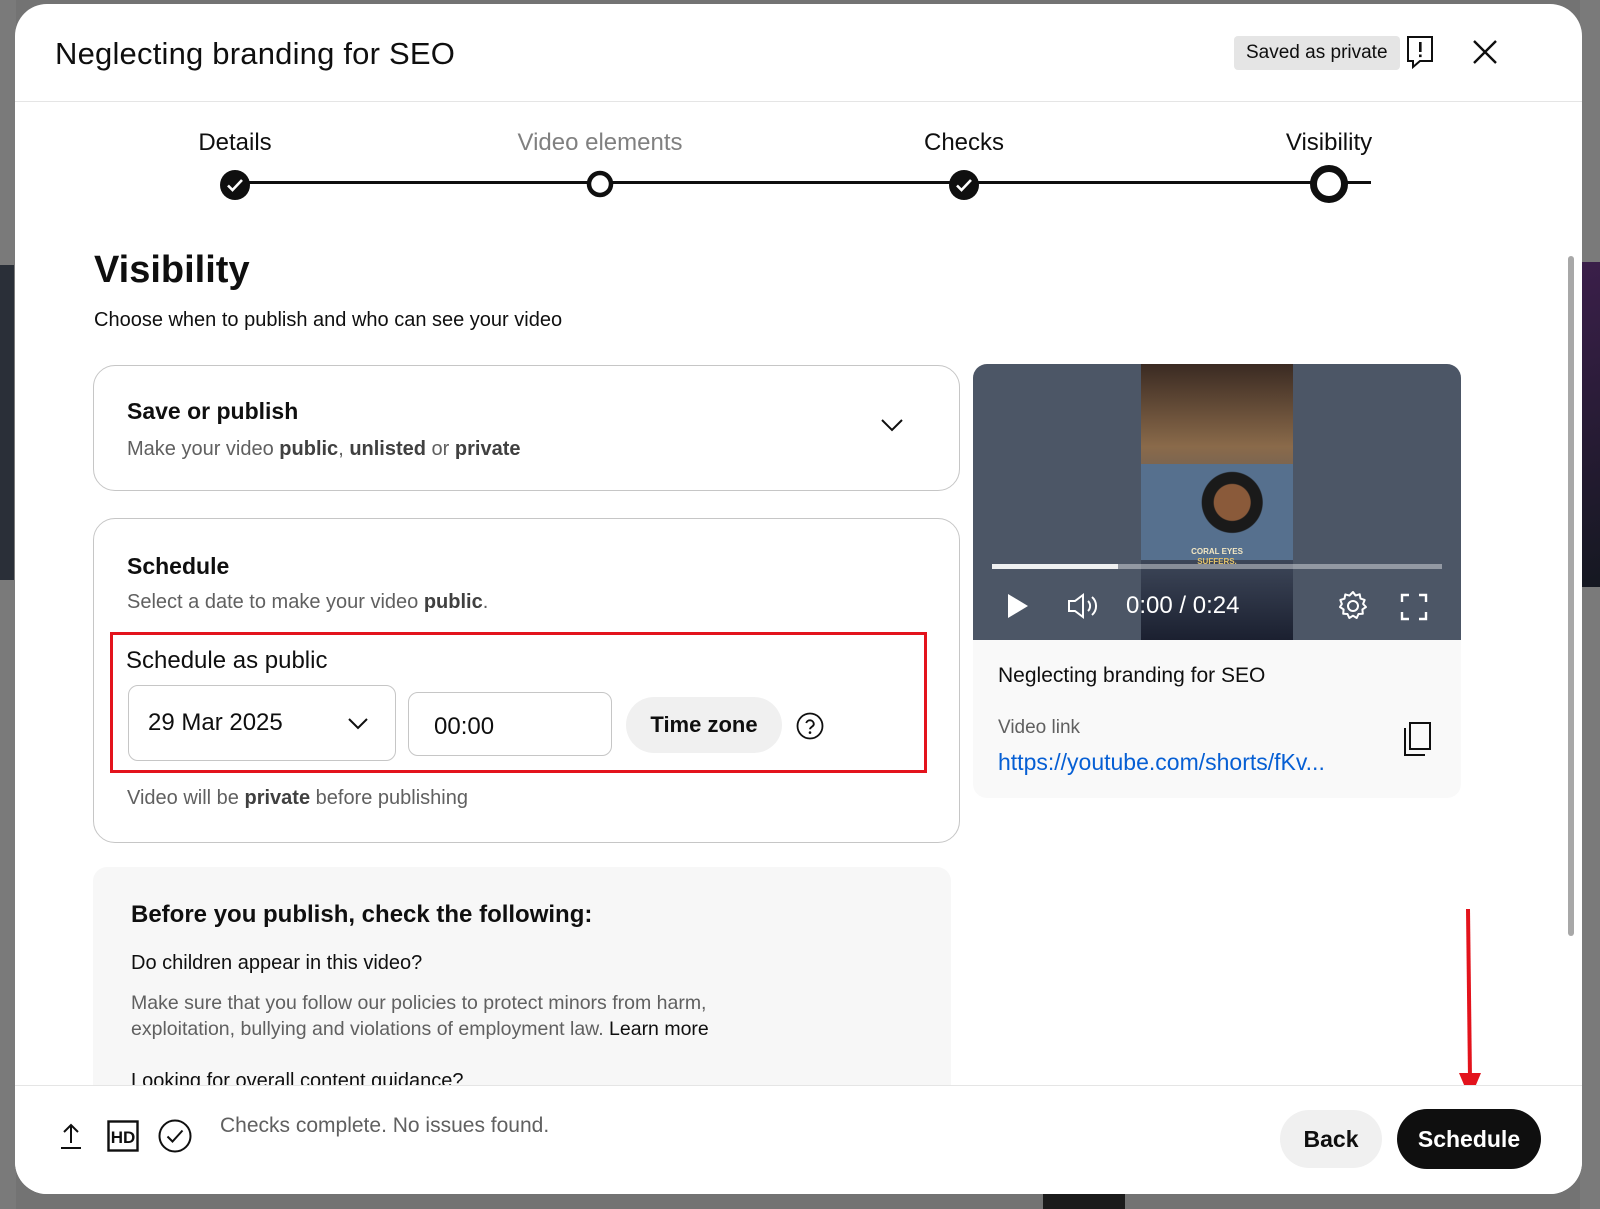 Image resolution: width=1600 pixels, height=1209 pixels. I want to click on step-visibility-current-icon, so click(1329, 186).